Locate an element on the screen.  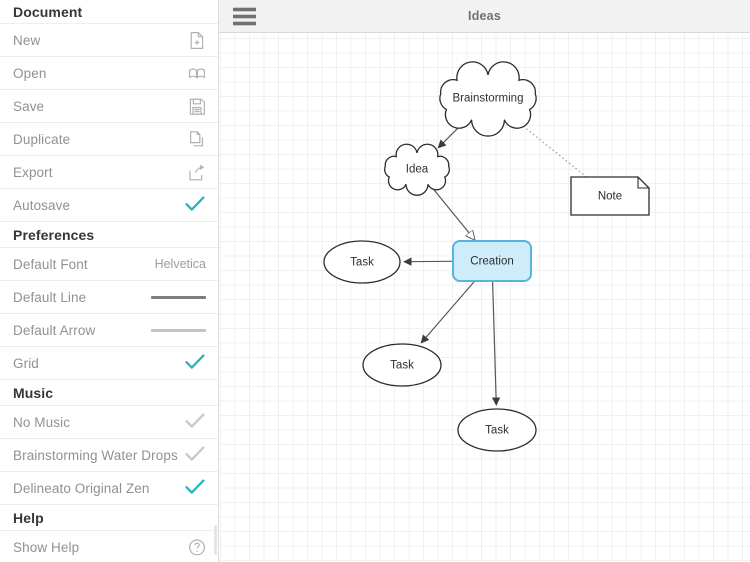
sidebar-section-header-document: Document is located at coordinates (109, 12).